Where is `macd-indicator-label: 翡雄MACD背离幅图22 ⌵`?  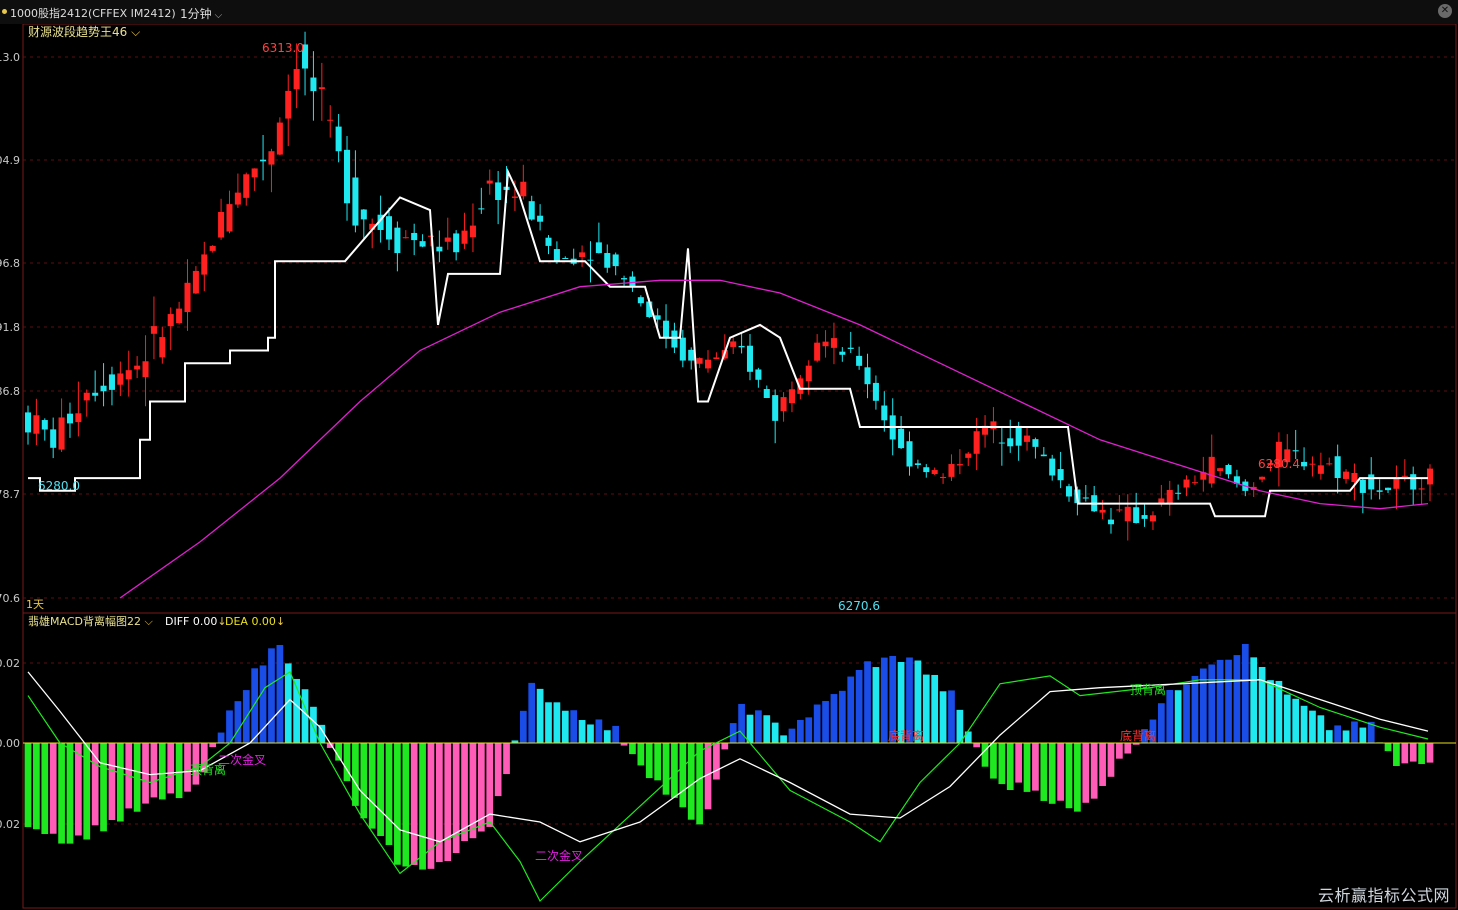 macd-indicator-label: 翡雄MACD背离幅图22 ⌵ is located at coordinates (90, 621).